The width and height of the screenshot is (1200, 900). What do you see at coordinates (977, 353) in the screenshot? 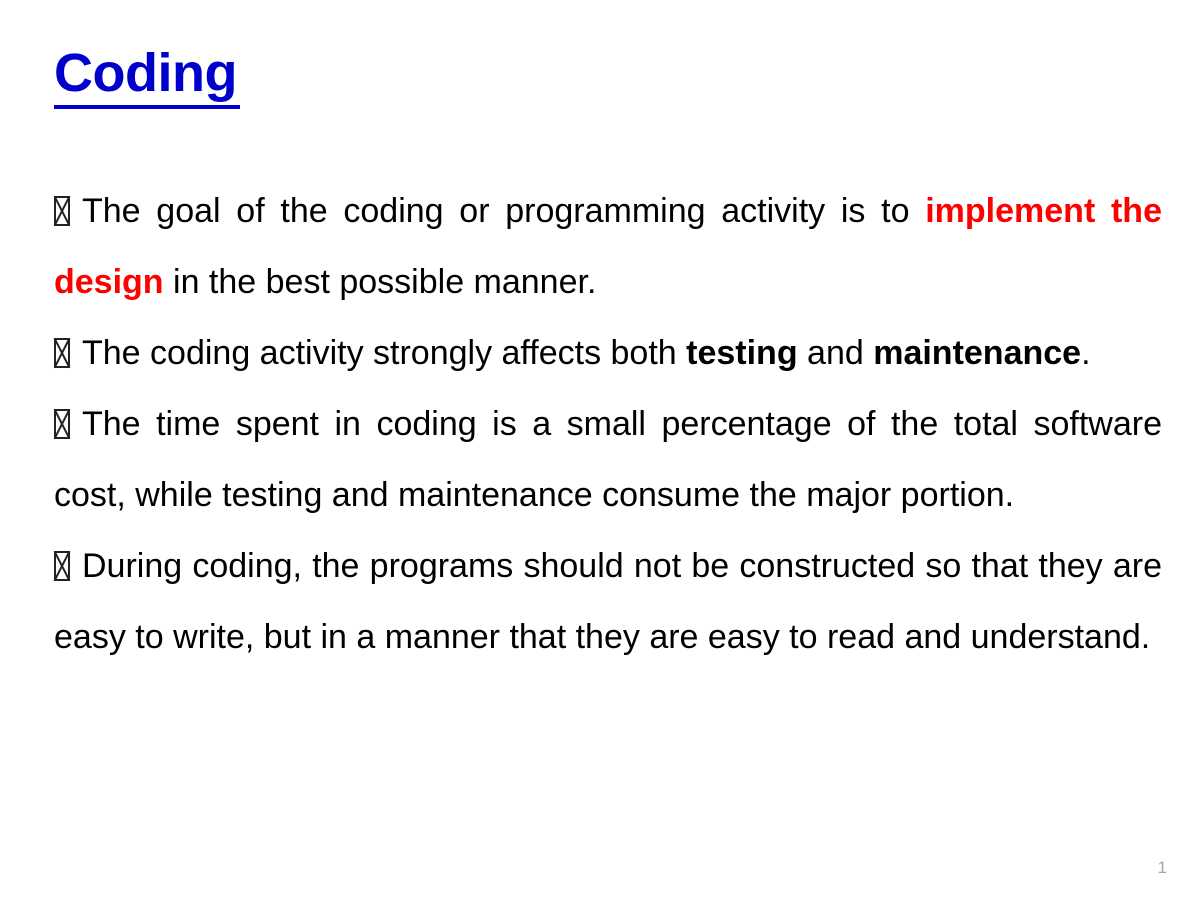
I see `bullet-text-affects-emphasis-maintenance: maintenance` at bounding box center [977, 353].